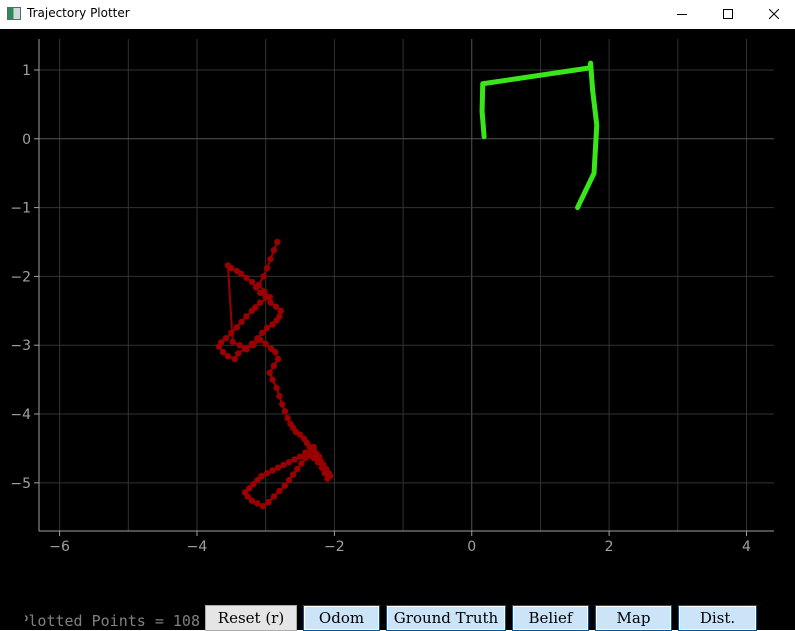 This screenshot has height=631, width=795. What do you see at coordinates (197, 547) in the screenshot?
I see `x-tick-label: −4` at bounding box center [197, 547].